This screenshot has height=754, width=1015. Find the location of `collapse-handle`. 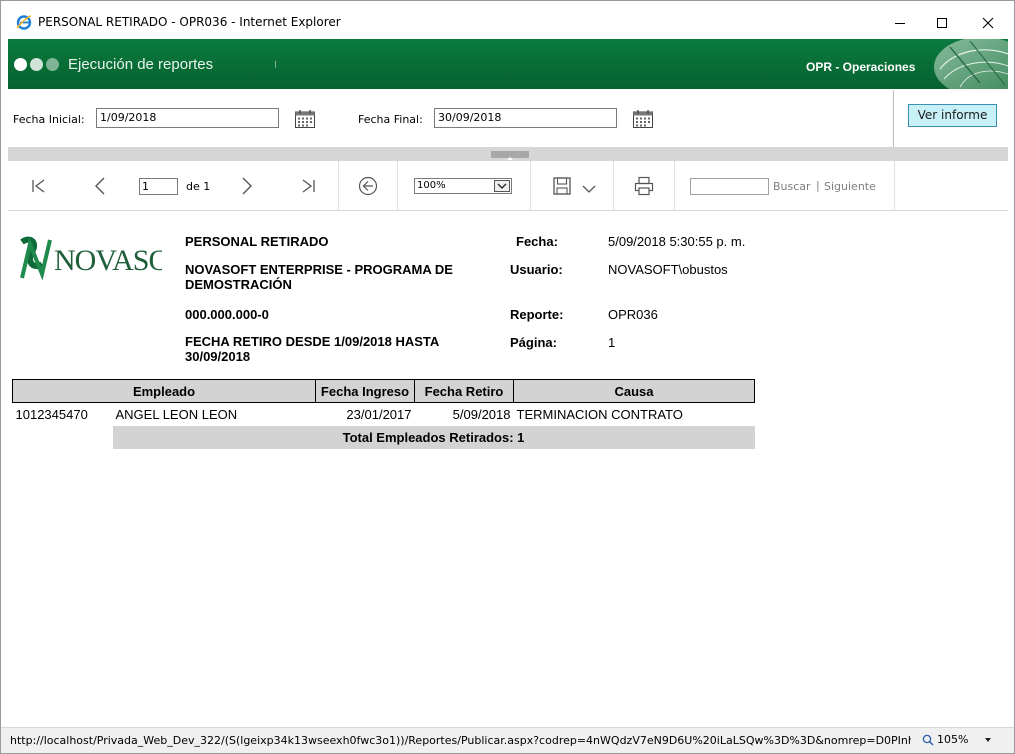

collapse-handle is located at coordinates (510, 155).